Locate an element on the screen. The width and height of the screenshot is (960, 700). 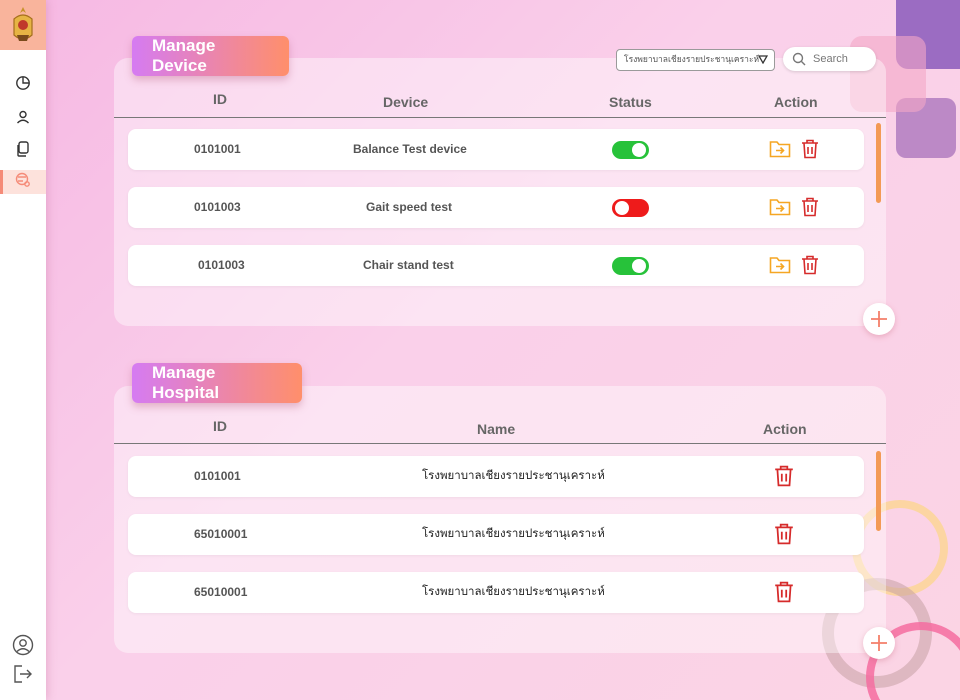
device-scrollbar is located at coordinates (878, 163).